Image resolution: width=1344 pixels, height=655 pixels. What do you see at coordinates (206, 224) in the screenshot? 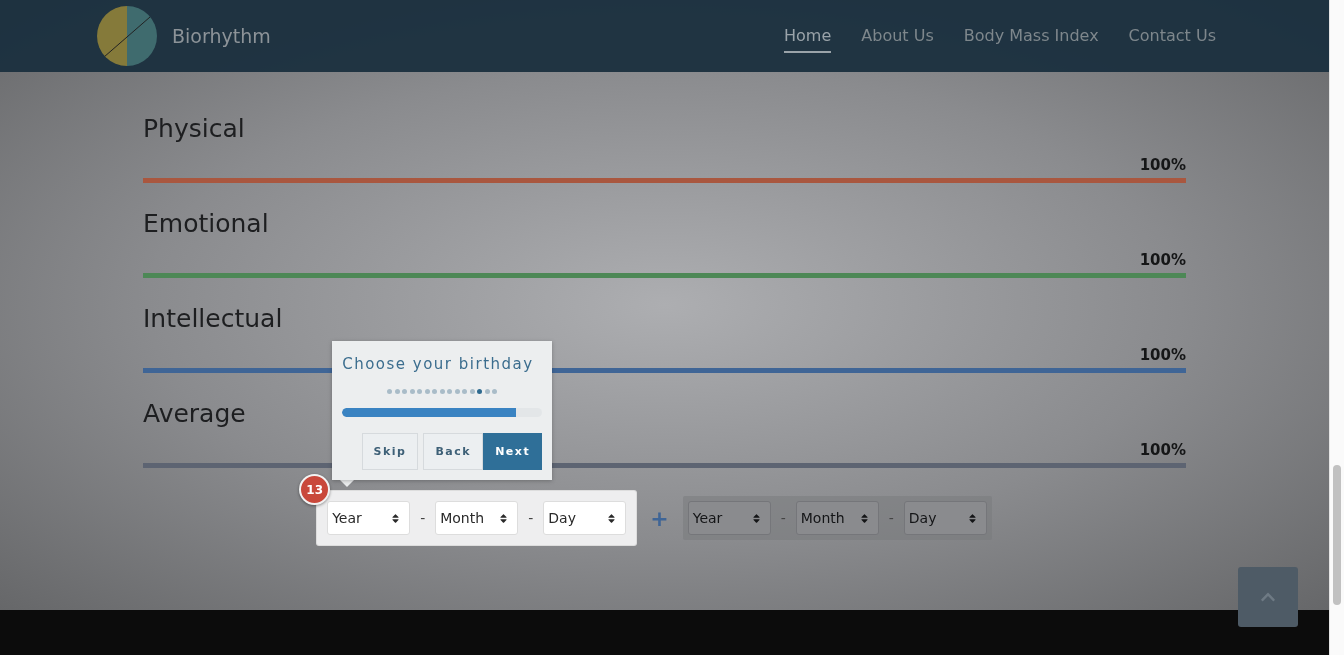
I see `metric-label: Emotional` at bounding box center [206, 224].